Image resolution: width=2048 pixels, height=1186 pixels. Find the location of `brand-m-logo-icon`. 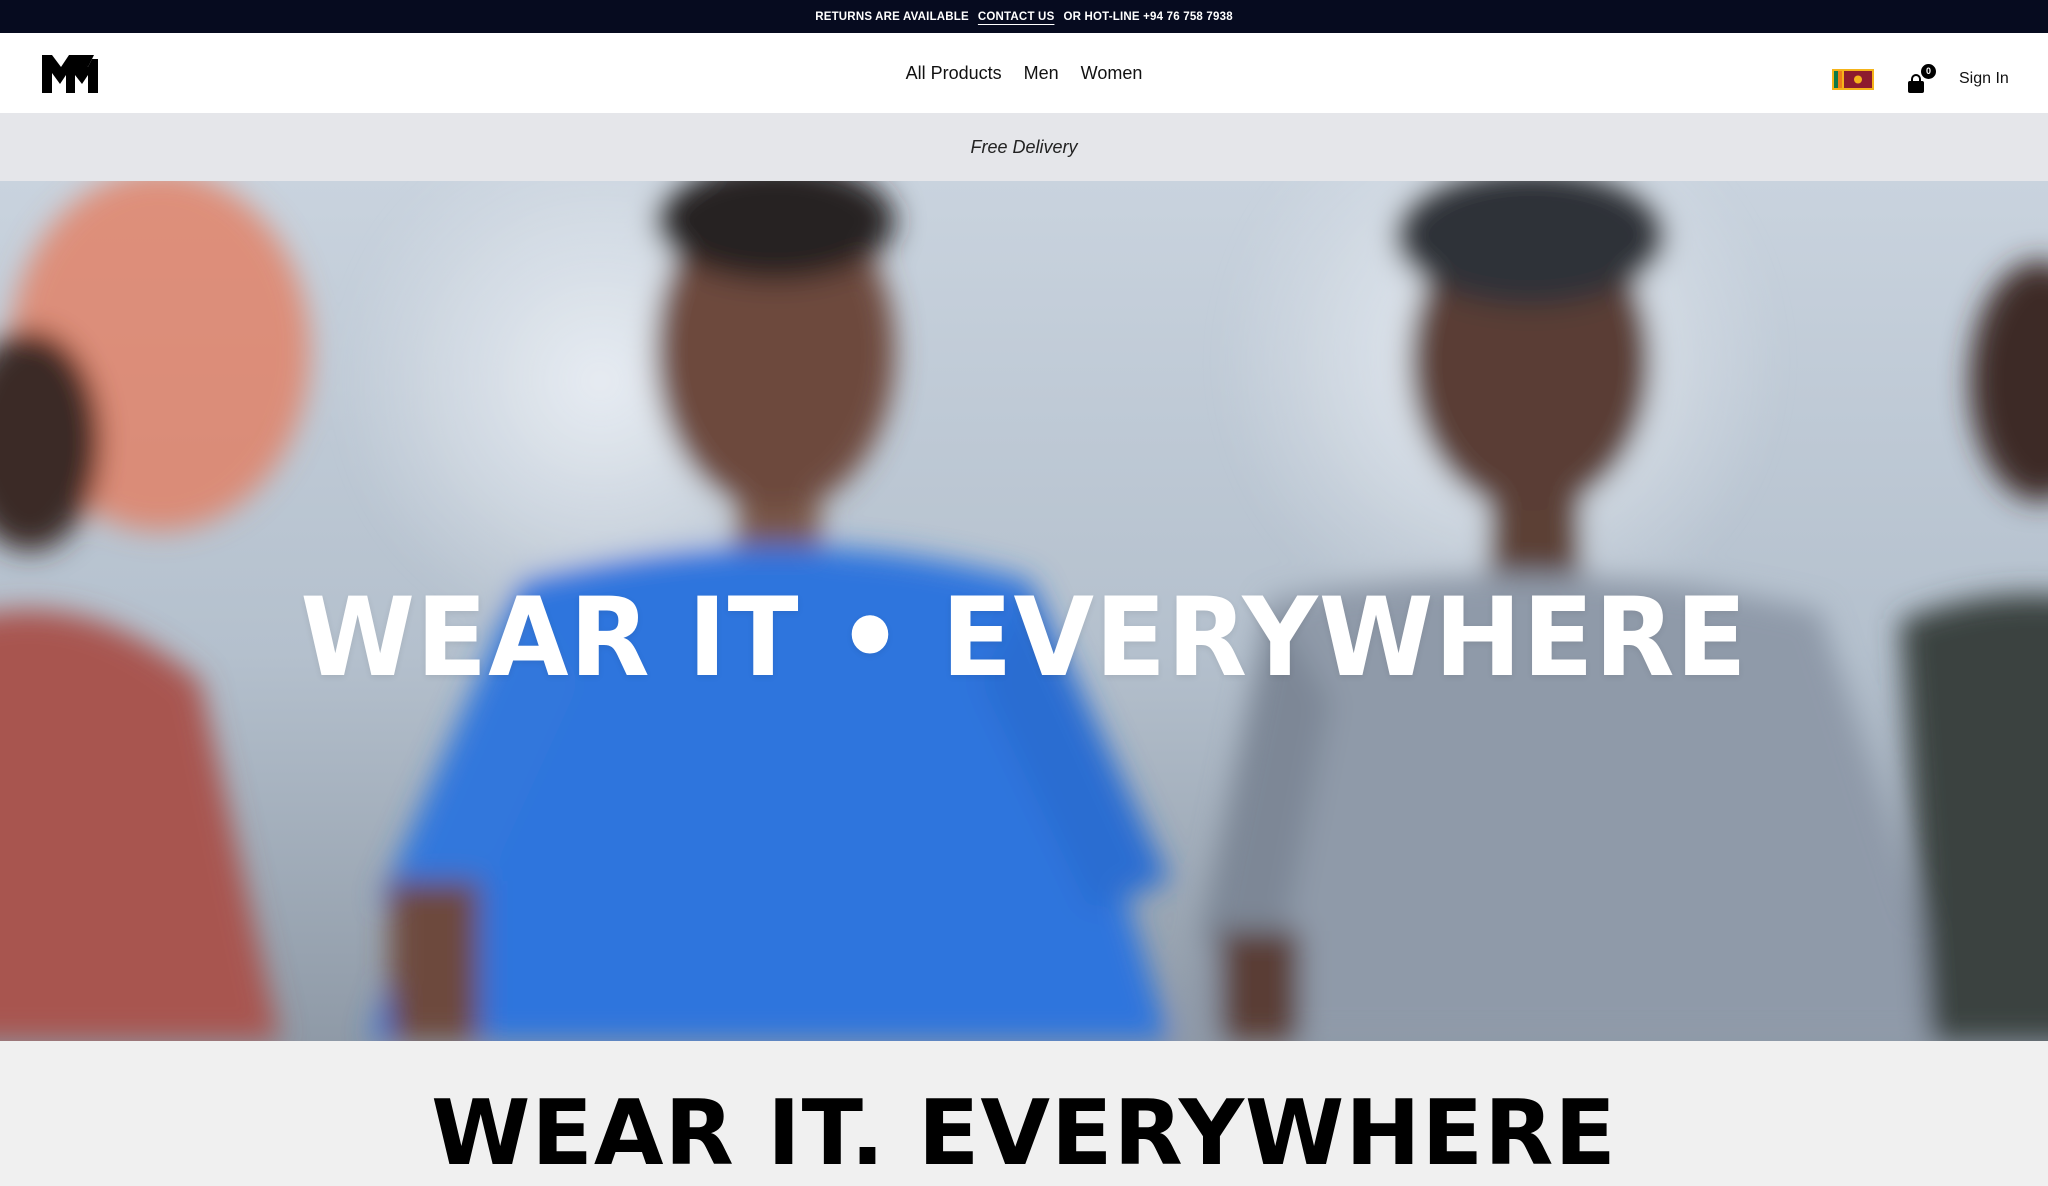

brand-m-logo-icon is located at coordinates (70, 73).